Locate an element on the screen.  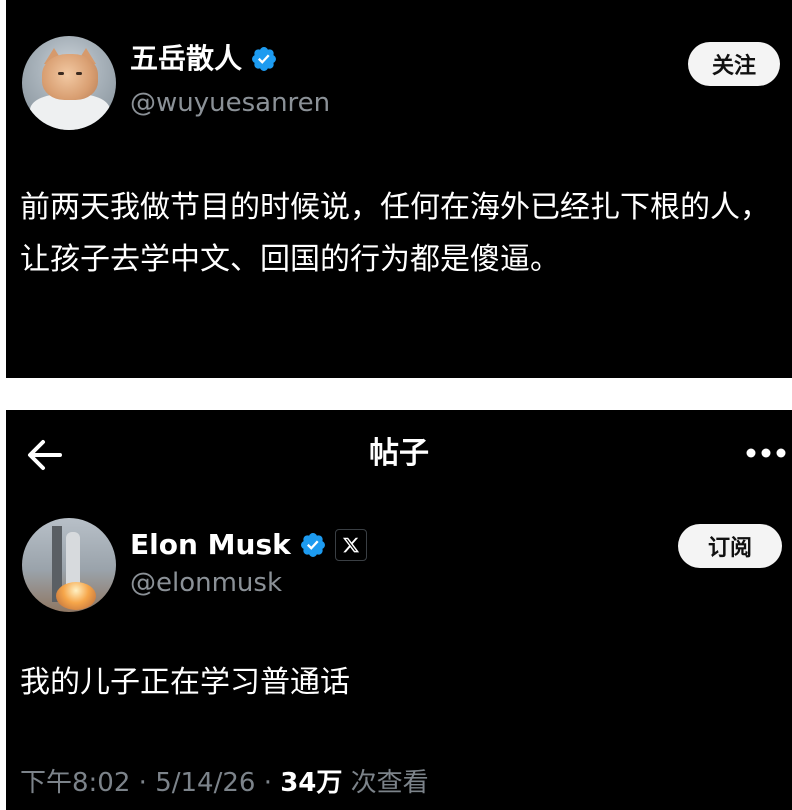
post-time: 下午8:02 is located at coordinates (75, 783).